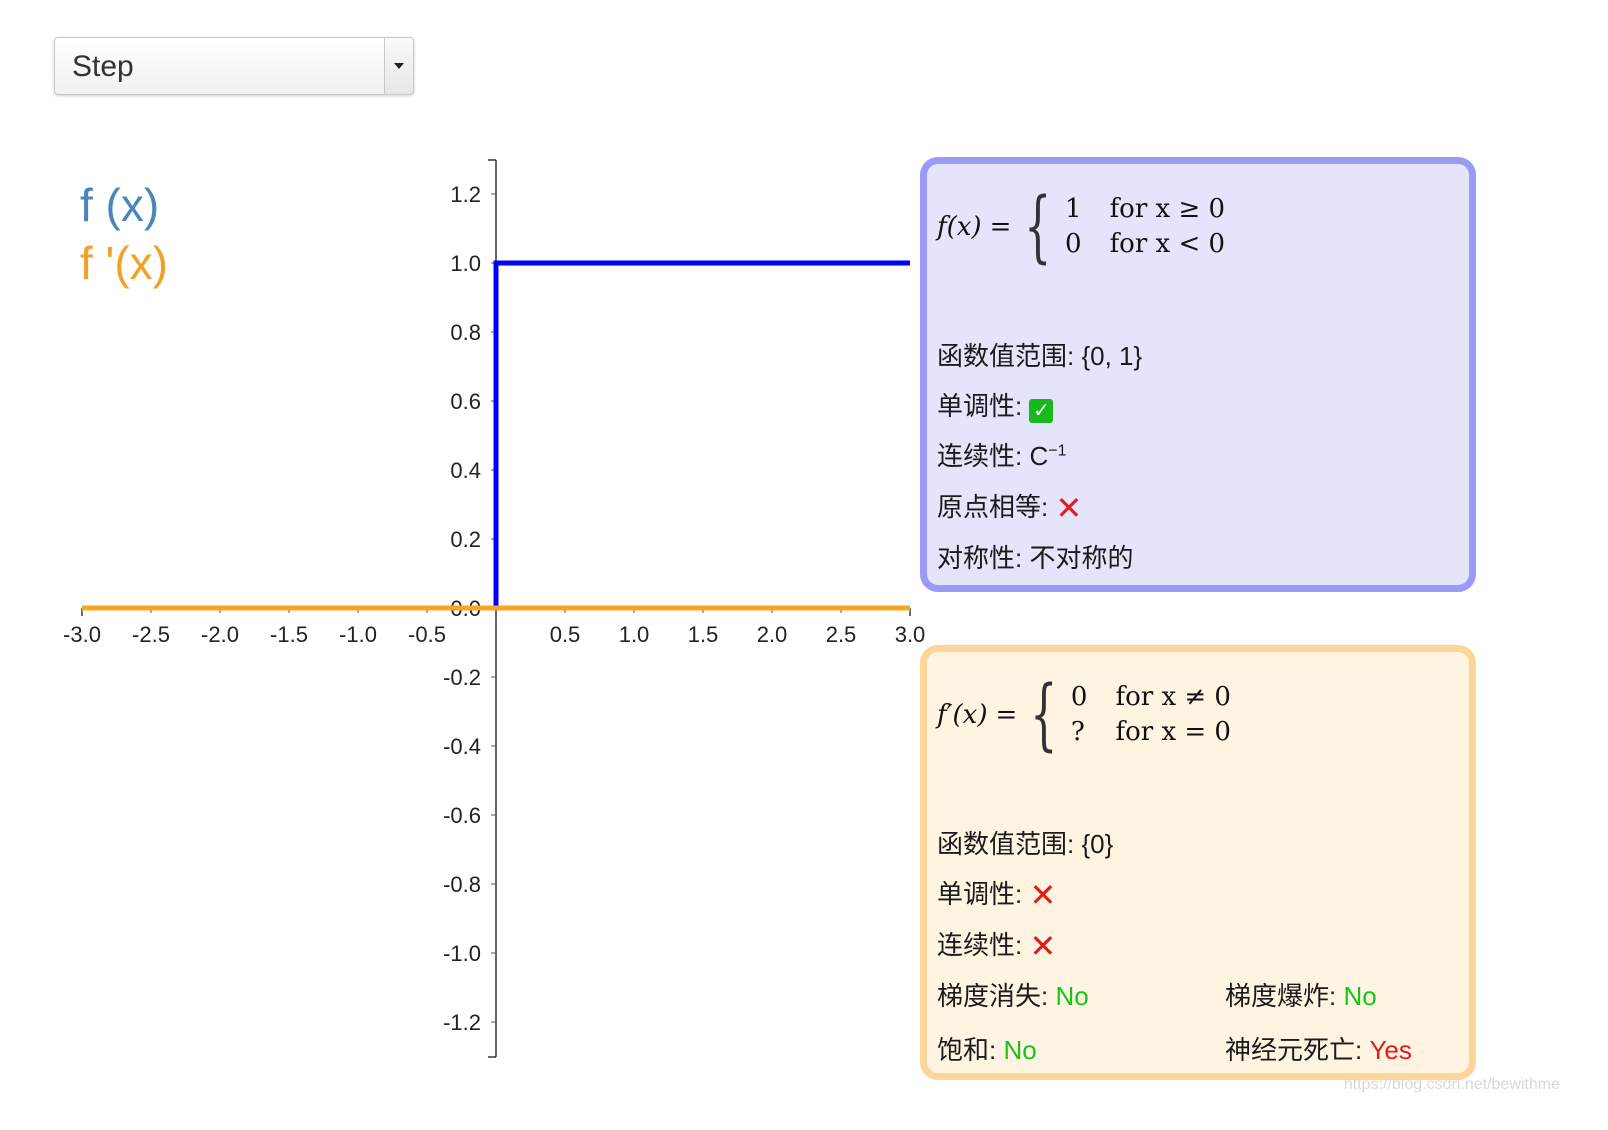 This screenshot has height=1130, width=1608. I want to click on x-tick-label: 0.5, so click(565, 634).